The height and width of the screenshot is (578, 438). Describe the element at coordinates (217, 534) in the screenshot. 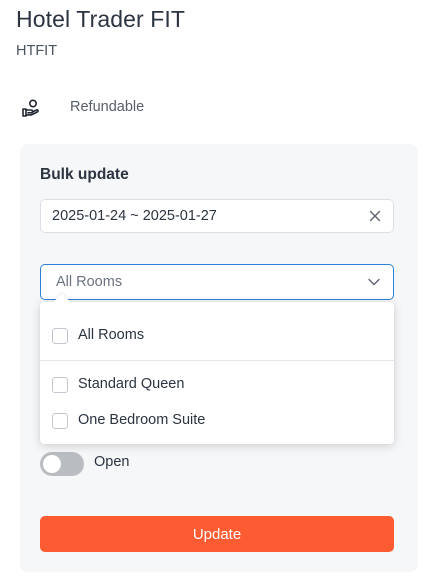

I see `update-button: Update` at that location.